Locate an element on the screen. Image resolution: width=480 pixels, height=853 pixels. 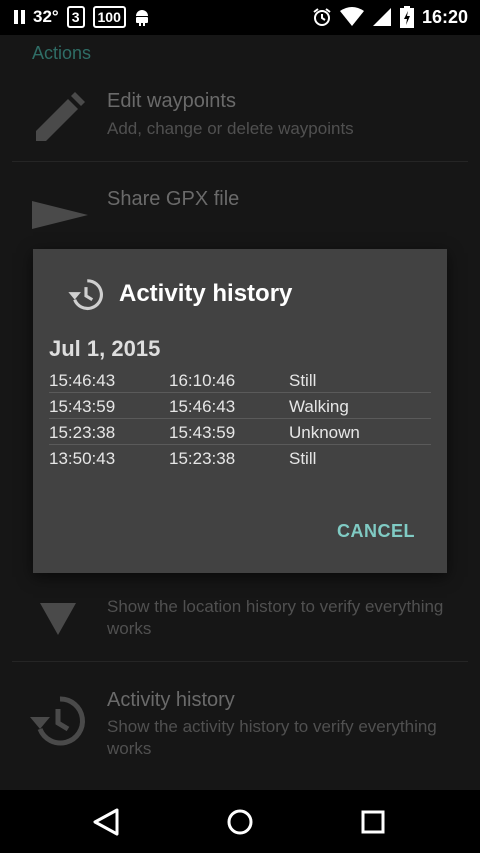
navigation-bar is located at coordinates (240, 821).